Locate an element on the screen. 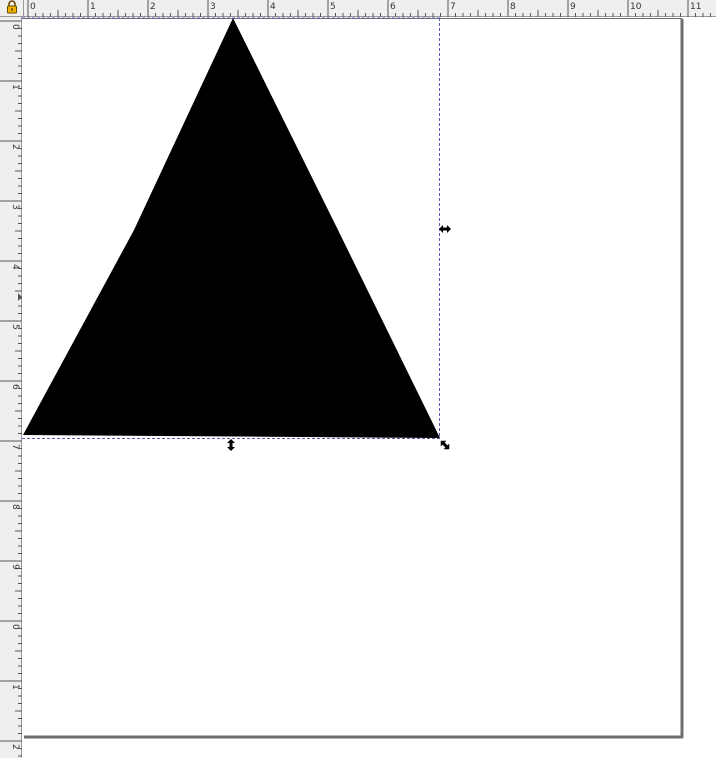 This screenshot has height=758, width=716. ruler-label: 11 is located at coordinates (695, 7).